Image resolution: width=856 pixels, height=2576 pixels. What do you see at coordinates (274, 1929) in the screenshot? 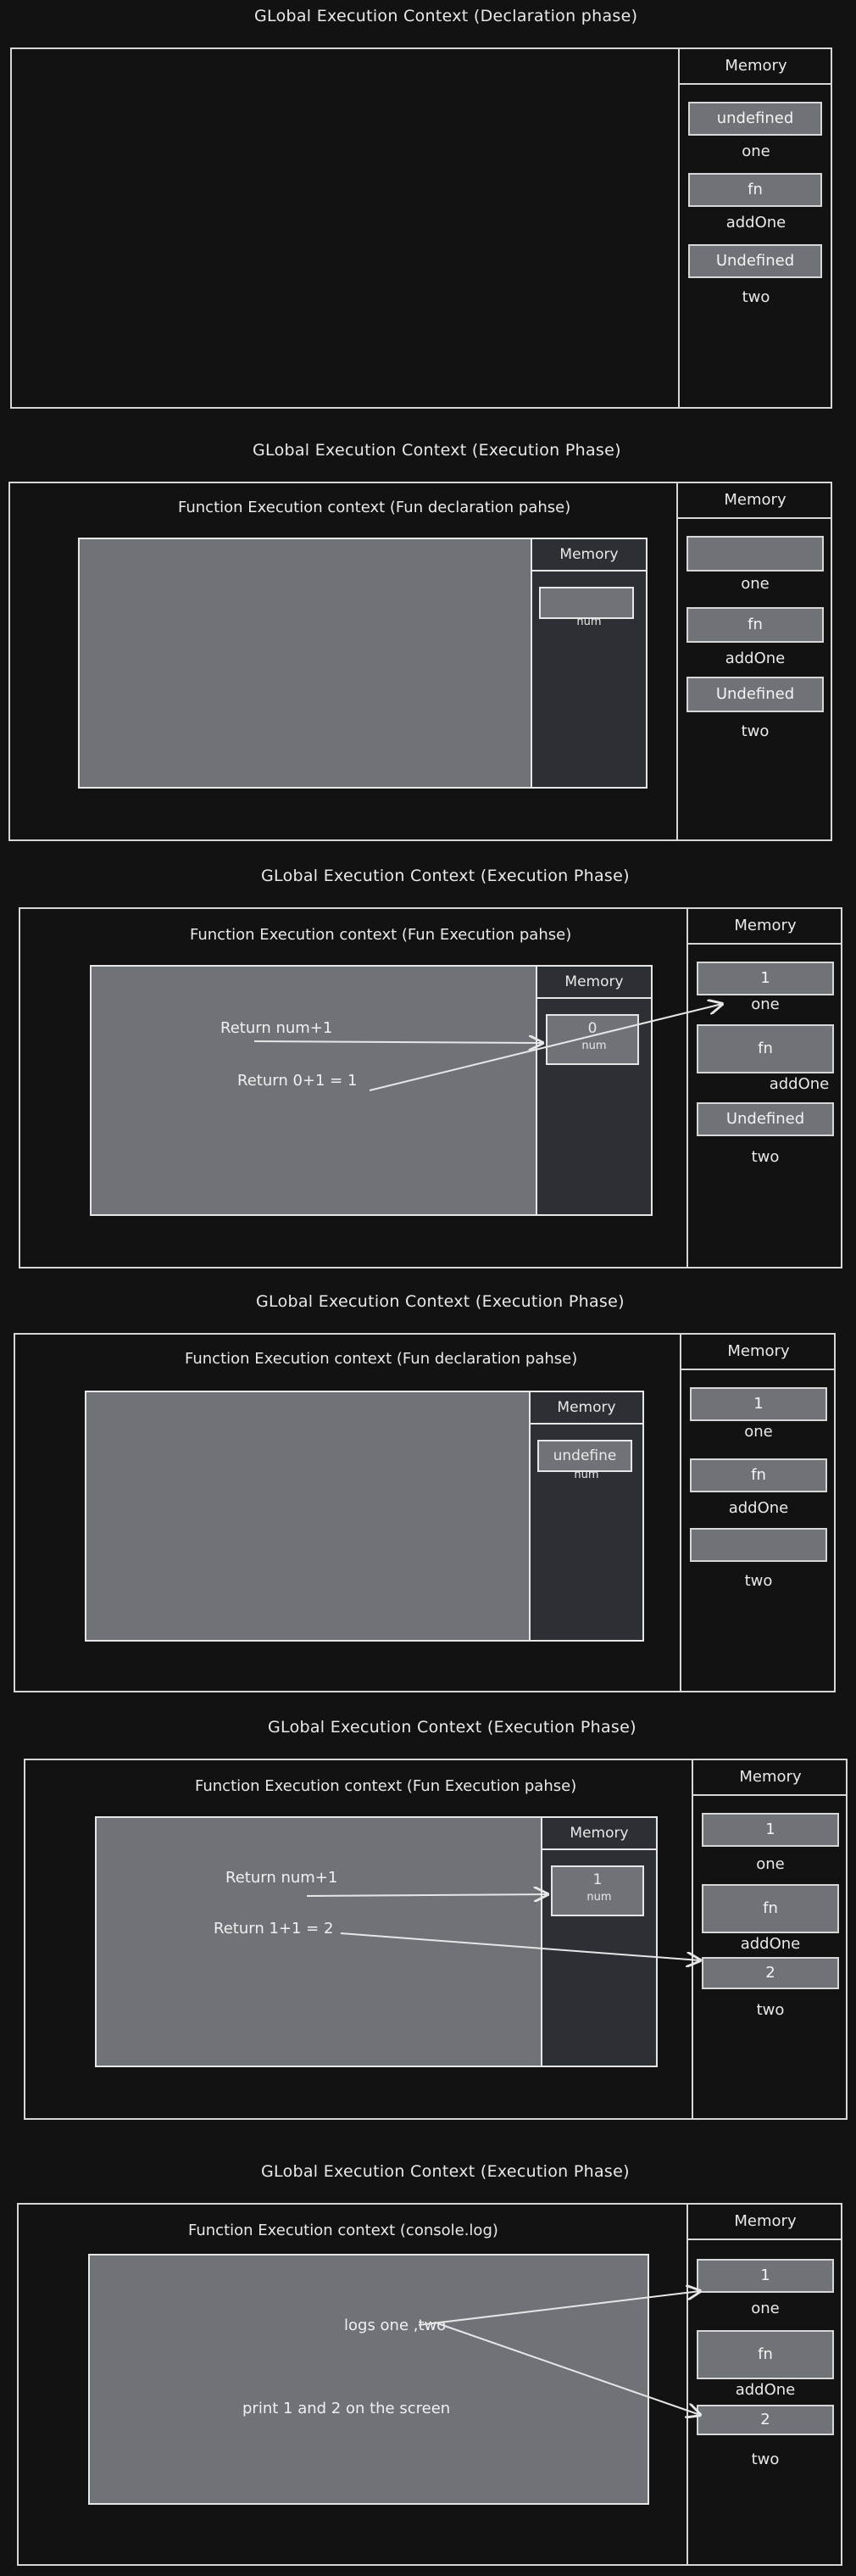
I see `return-result-note: Return 1+1 = 2` at bounding box center [274, 1929].